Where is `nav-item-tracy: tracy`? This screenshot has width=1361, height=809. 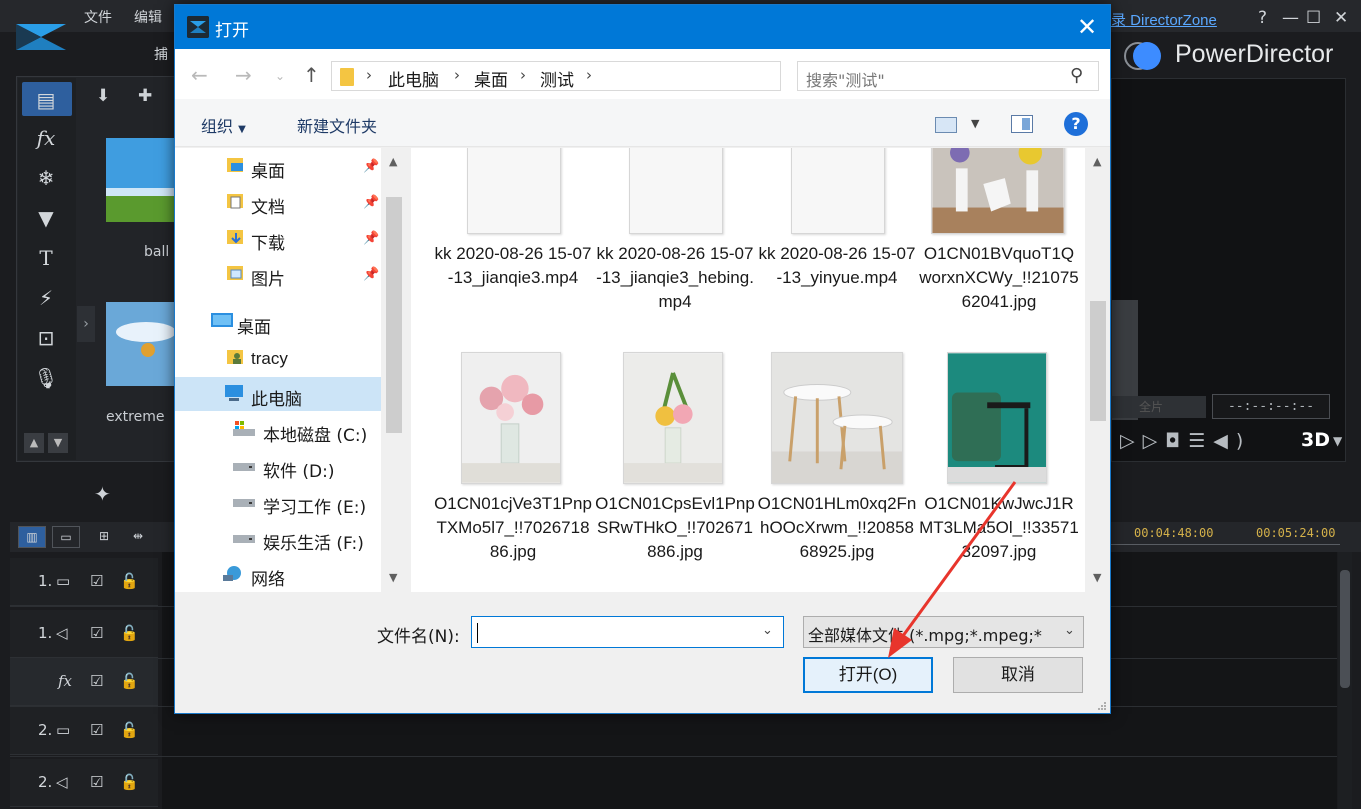
nav-item-tracy: tracy is located at coordinates (269, 359).